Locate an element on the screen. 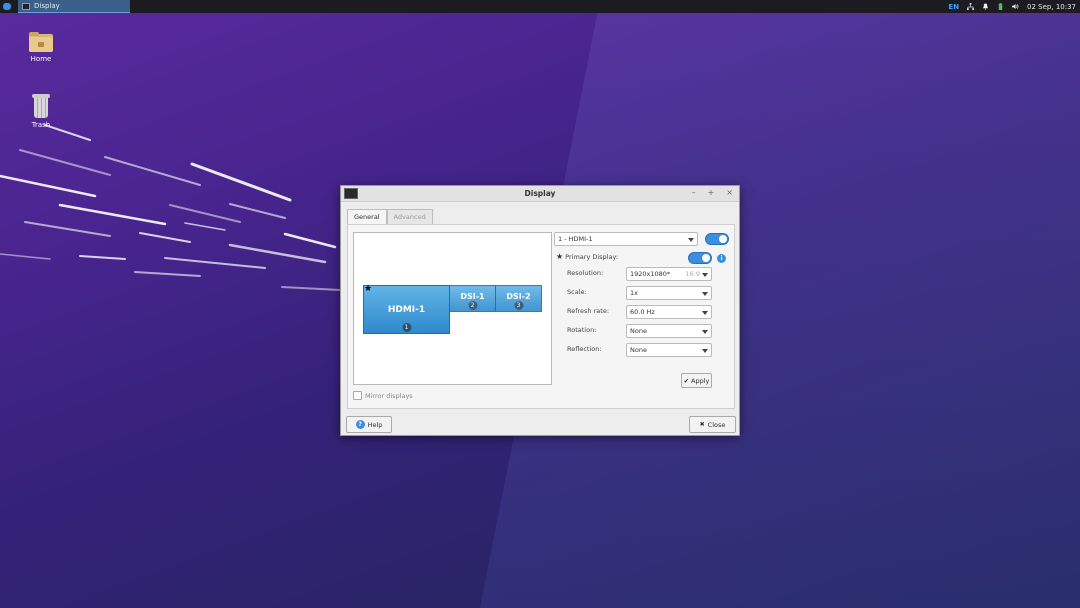 Image resolution: width=1080 pixels, height=608 pixels. close-icon: ✖ is located at coordinates (702, 424).